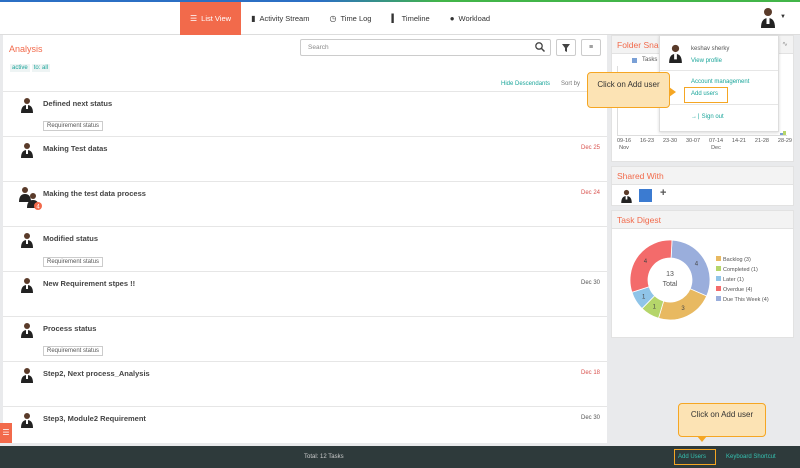 The image size is (800, 468). Describe the element at coordinates (670, 141) in the screenshot. I see `x-tick-label: 23-30` at that location.